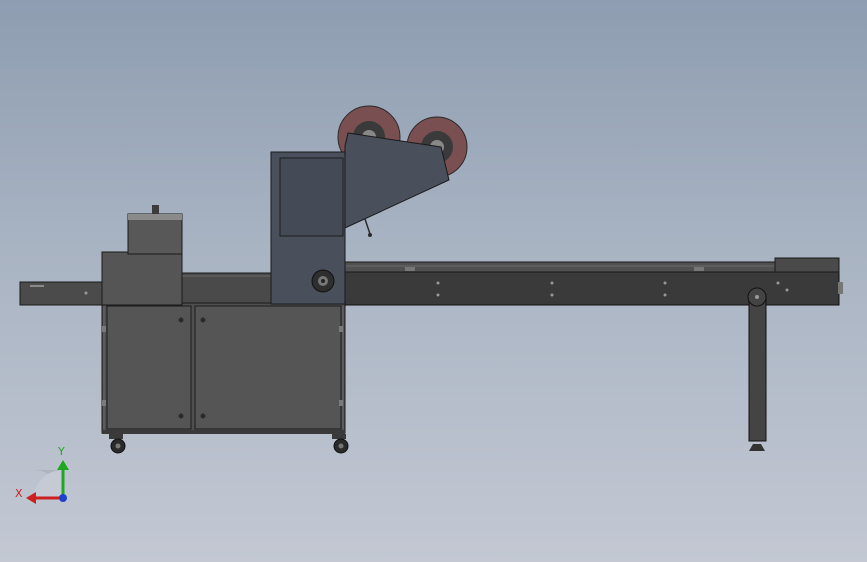  Describe the element at coordinates (142, 278) in the screenshot. I see `feed-housing-lower` at that location.